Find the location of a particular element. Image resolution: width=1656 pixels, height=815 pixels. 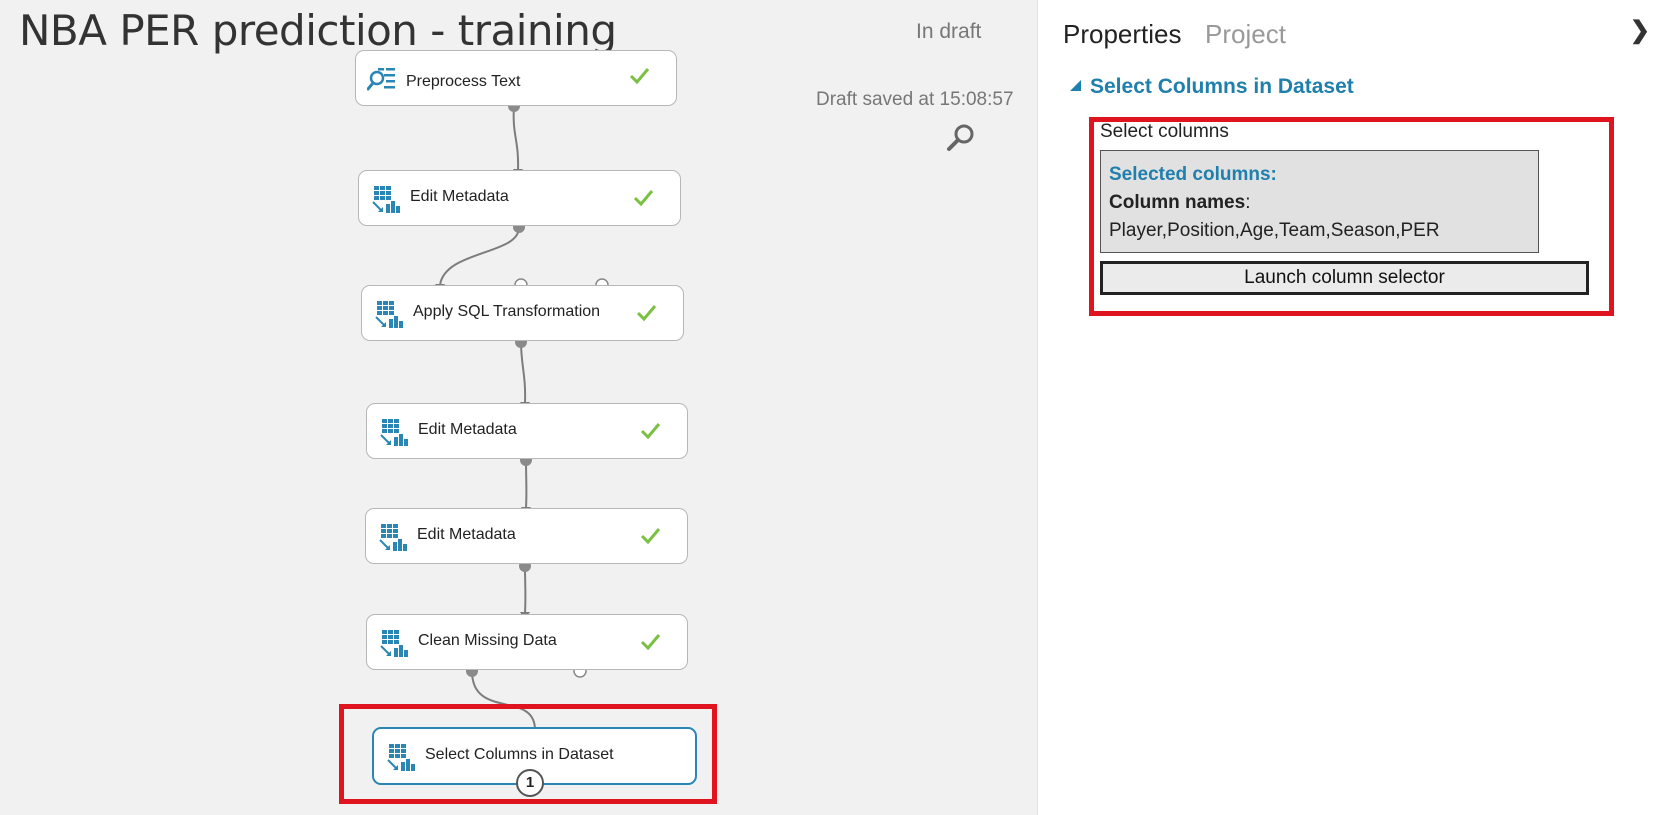

column-names-line: Column names: is located at coordinates (1319, 203).